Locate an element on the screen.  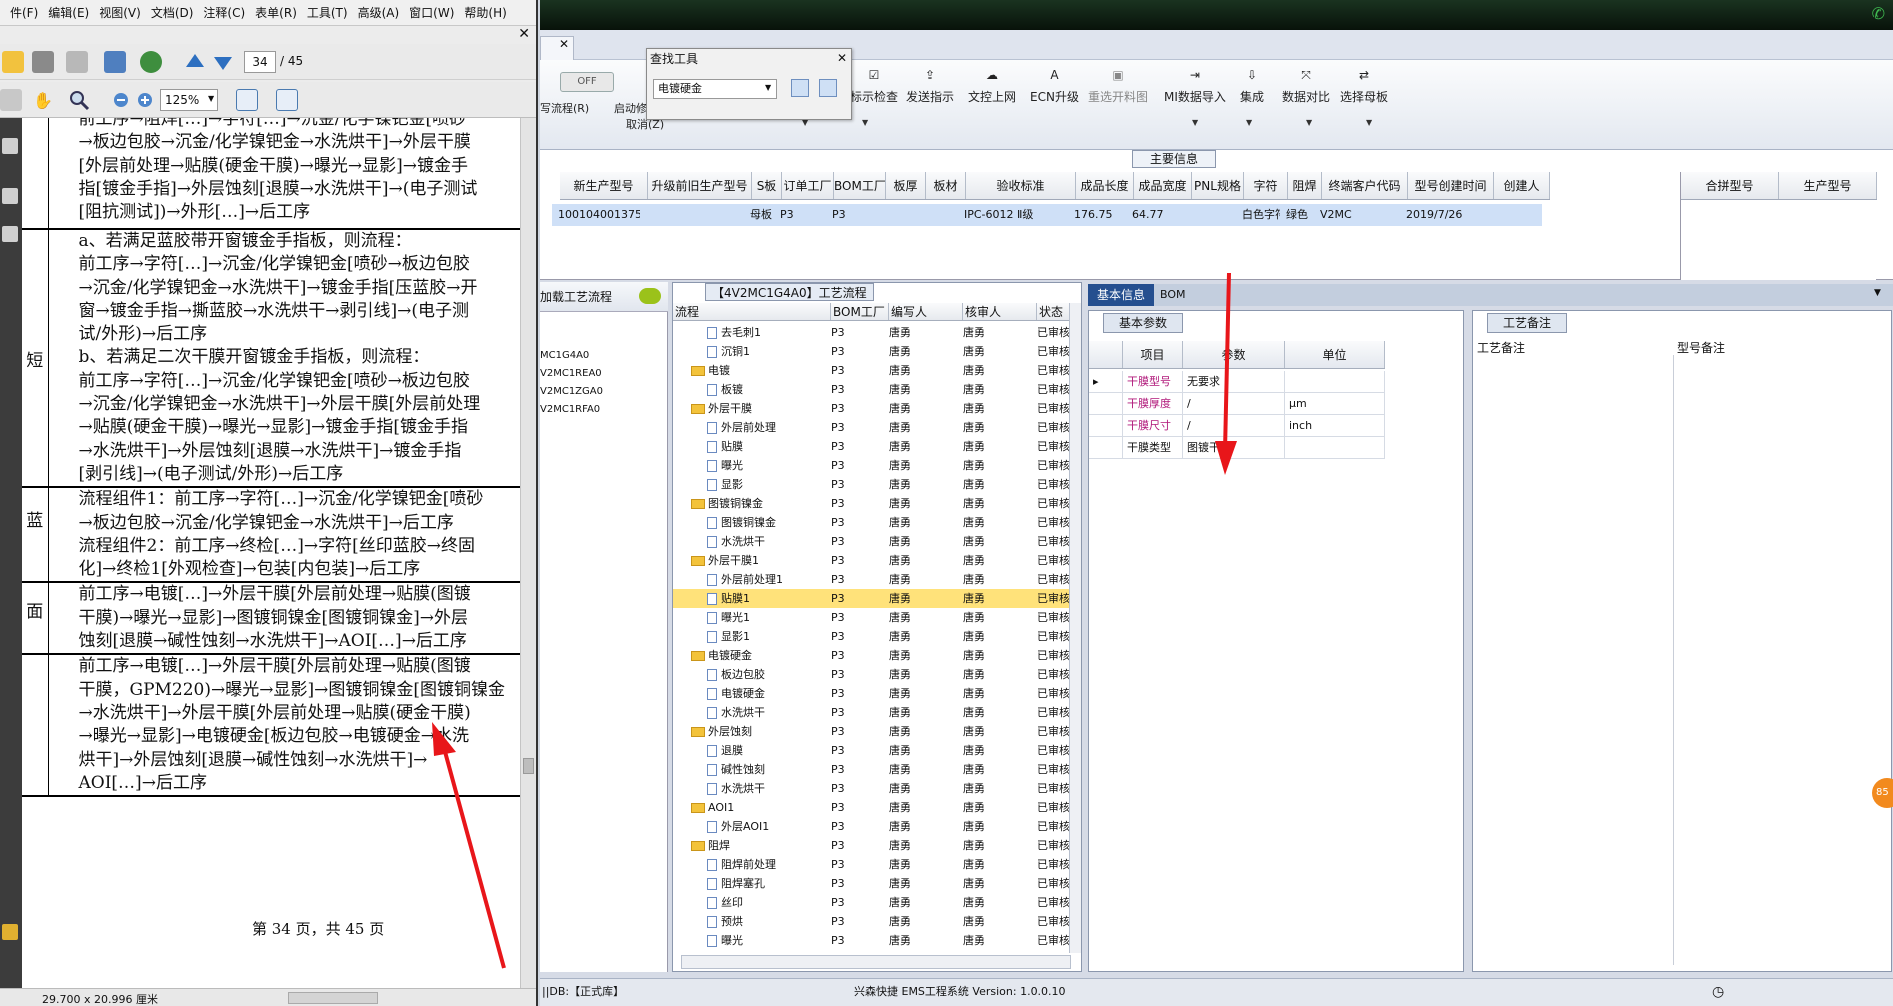
zoom-out-icon is located at coordinates (121, 100).